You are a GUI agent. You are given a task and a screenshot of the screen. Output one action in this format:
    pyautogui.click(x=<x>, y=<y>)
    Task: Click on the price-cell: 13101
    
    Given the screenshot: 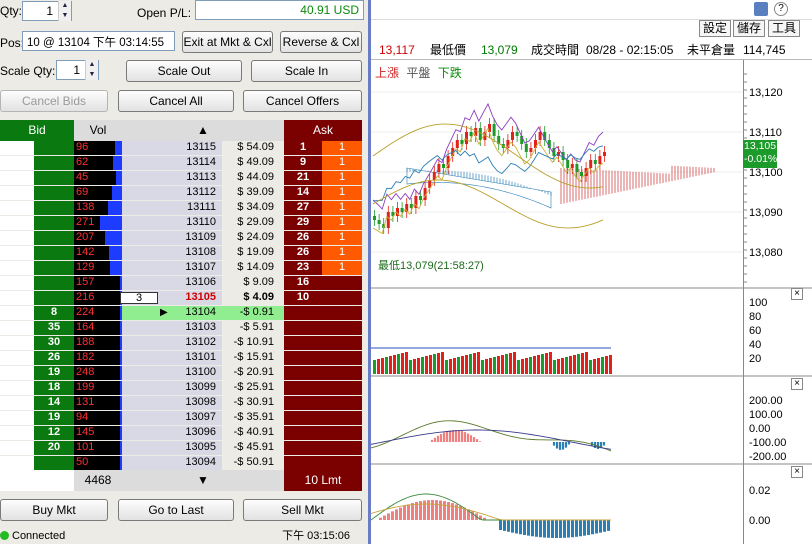 What is the action you would take?
    pyautogui.click(x=172, y=358)
    